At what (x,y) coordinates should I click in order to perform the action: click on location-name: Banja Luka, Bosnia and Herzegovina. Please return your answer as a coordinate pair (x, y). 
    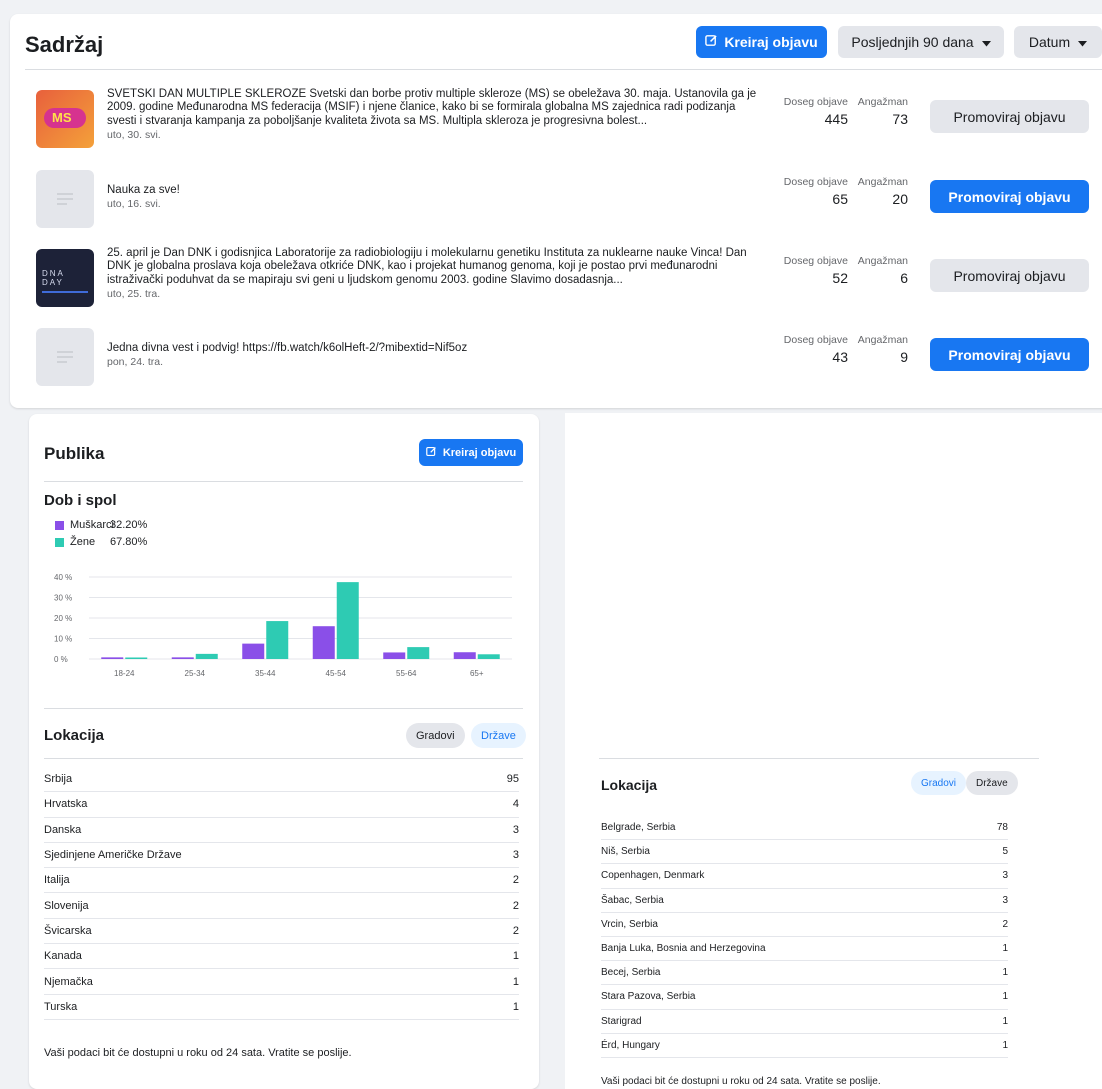
    Looking at the image, I should click on (683, 949).